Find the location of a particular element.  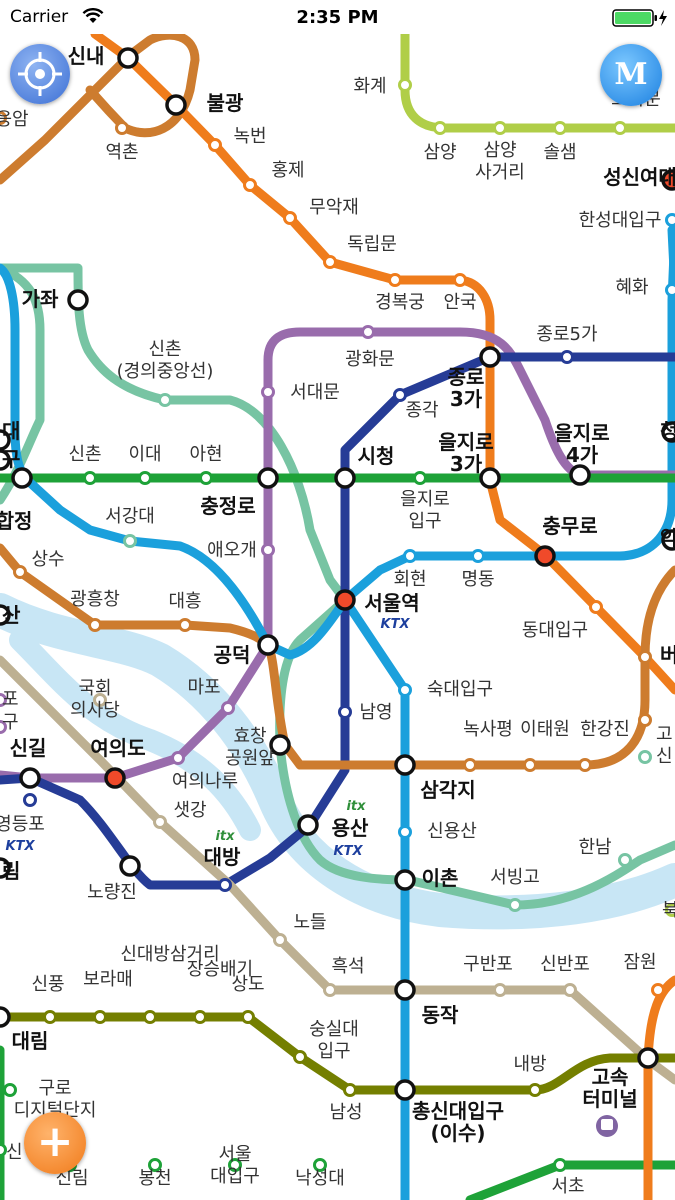

station-label: 서울역 is located at coordinates (391, 603).